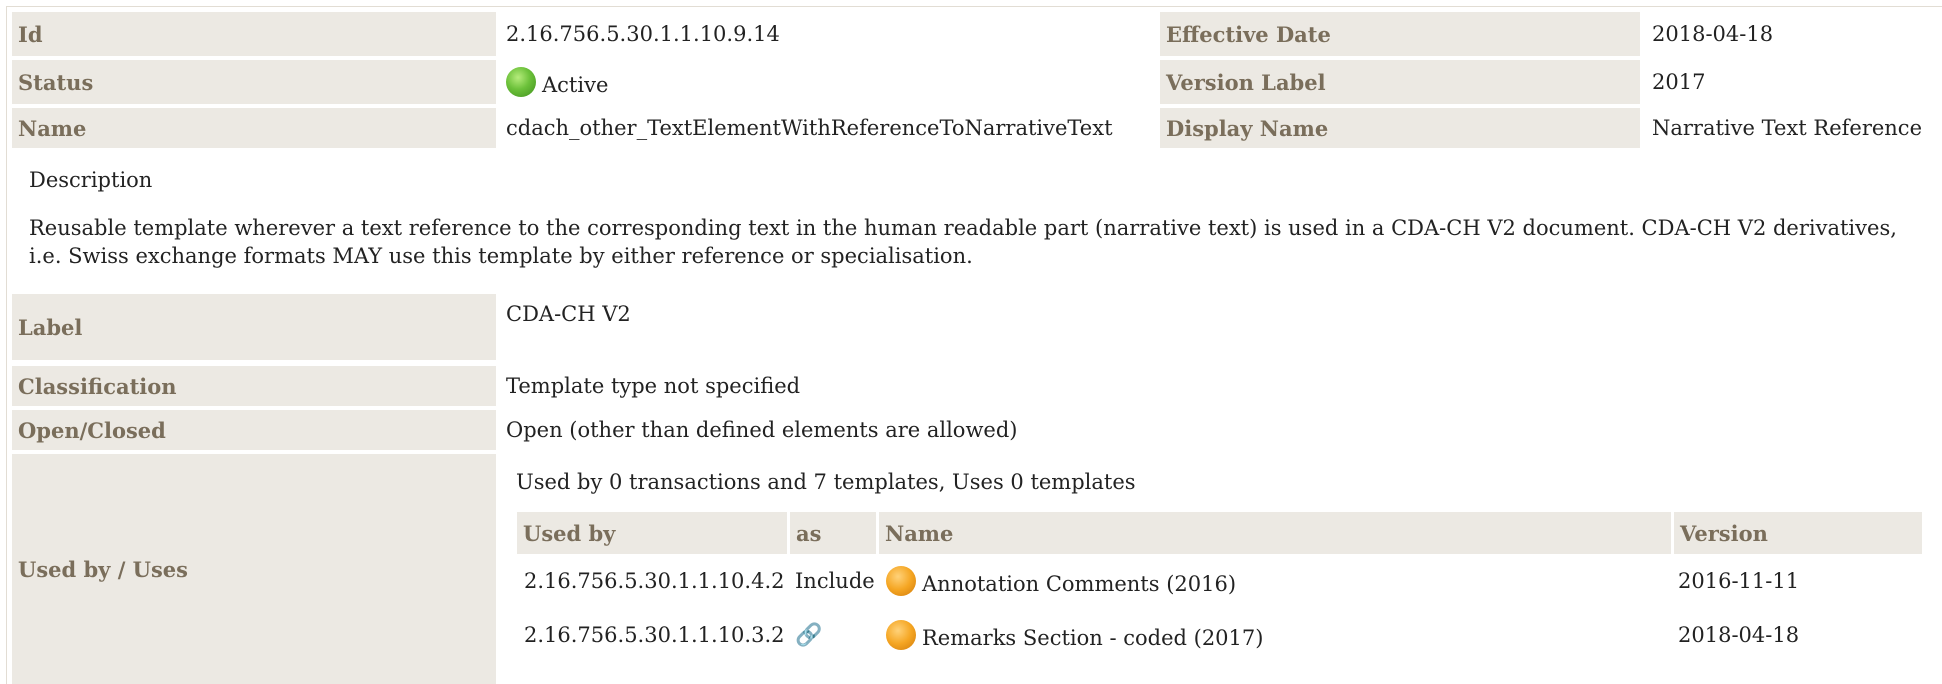 Image resolution: width=1942 pixels, height=684 pixels. What do you see at coordinates (254, 569) in the screenshot?
I see `used-by-uses-label: Used by / Uses` at bounding box center [254, 569].